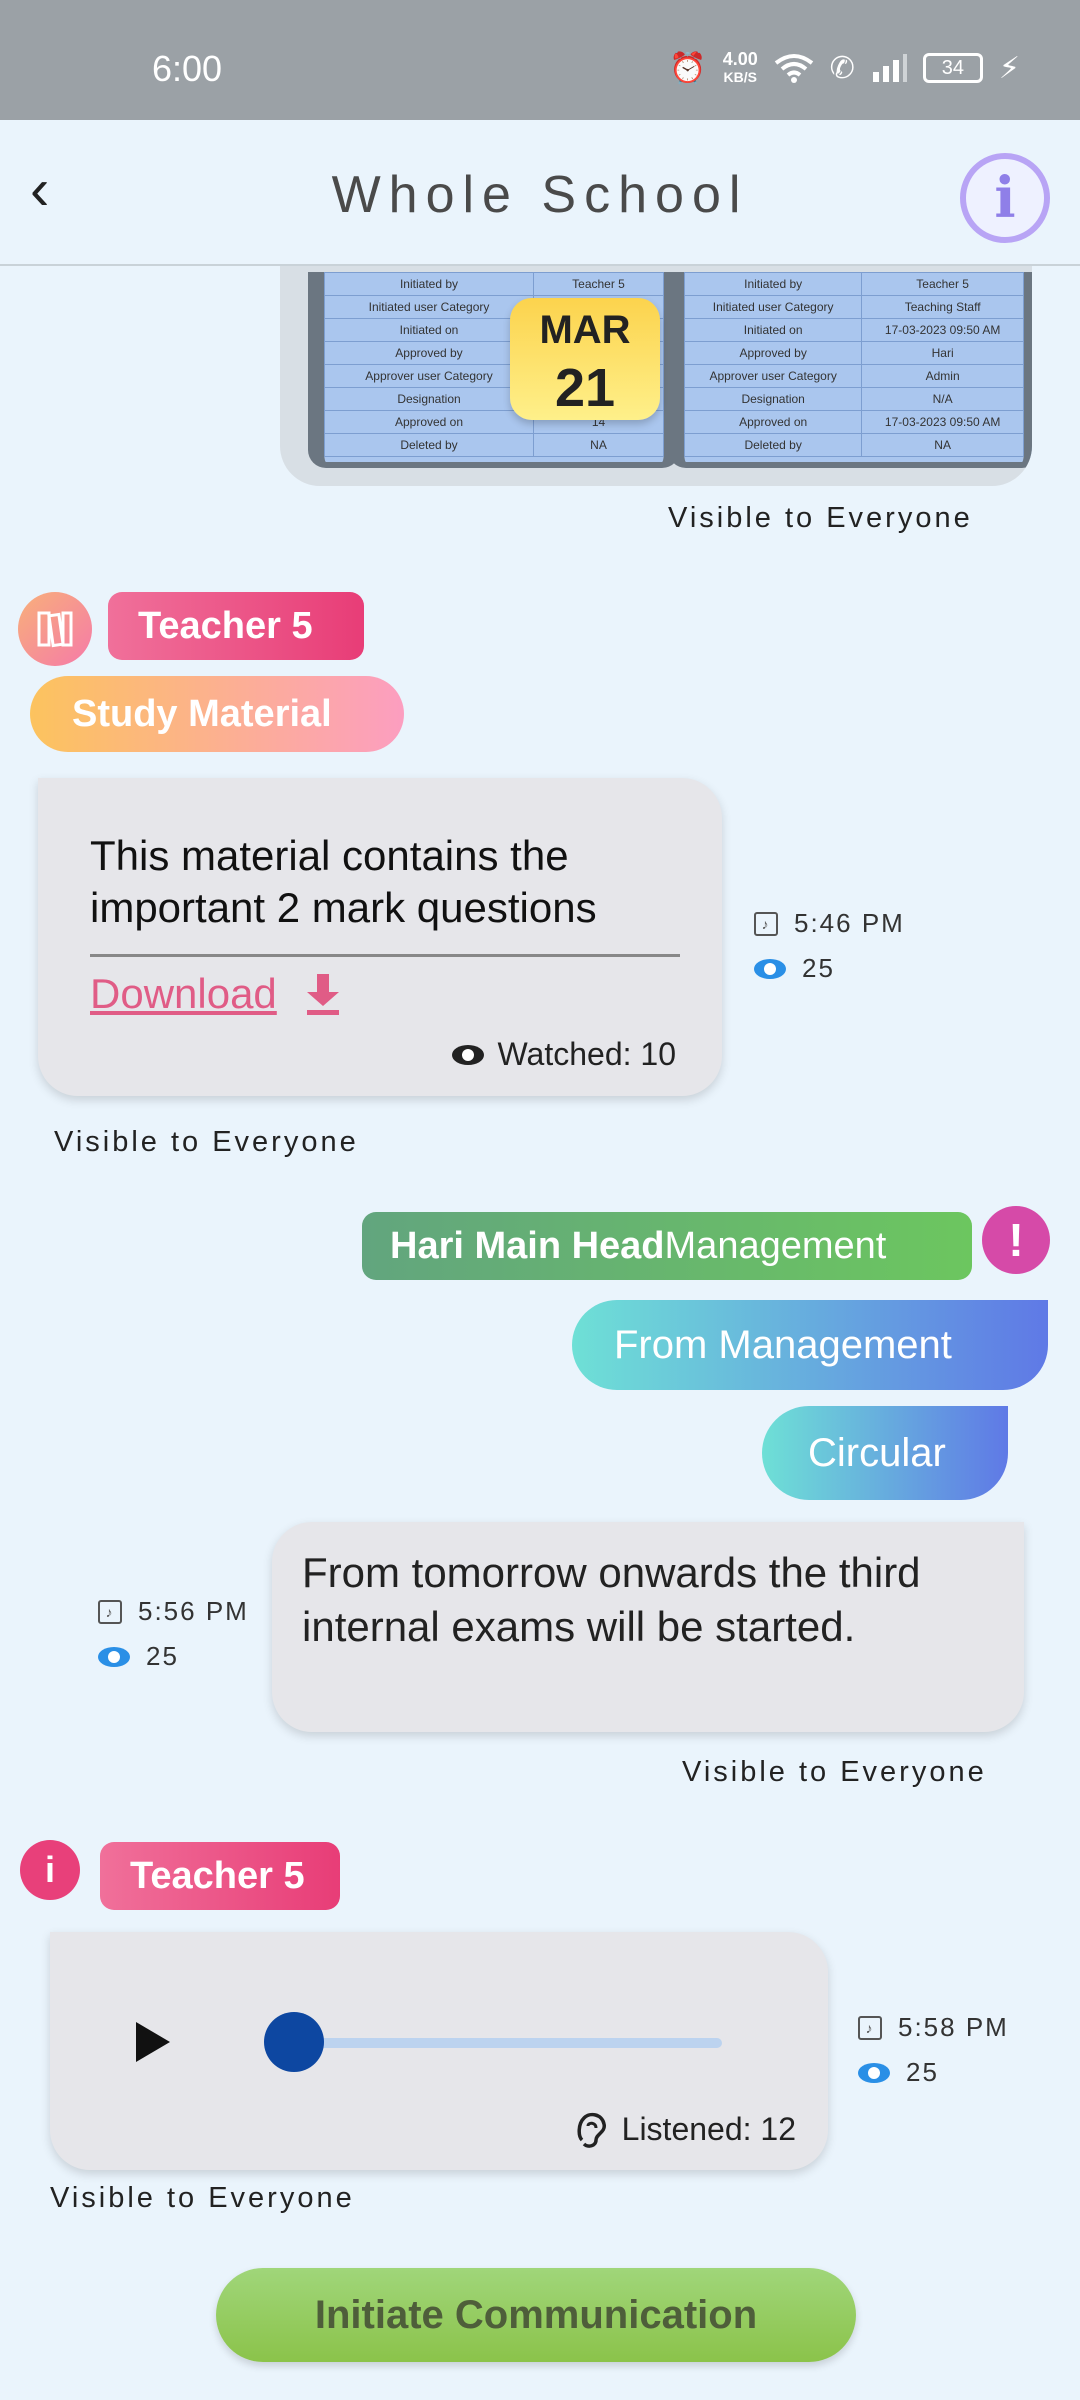 Image resolution: width=1080 pixels, height=2400 pixels. What do you see at coordinates (740, 67) in the screenshot?
I see `network-speed: 4.00 KB/S` at bounding box center [740, 67].